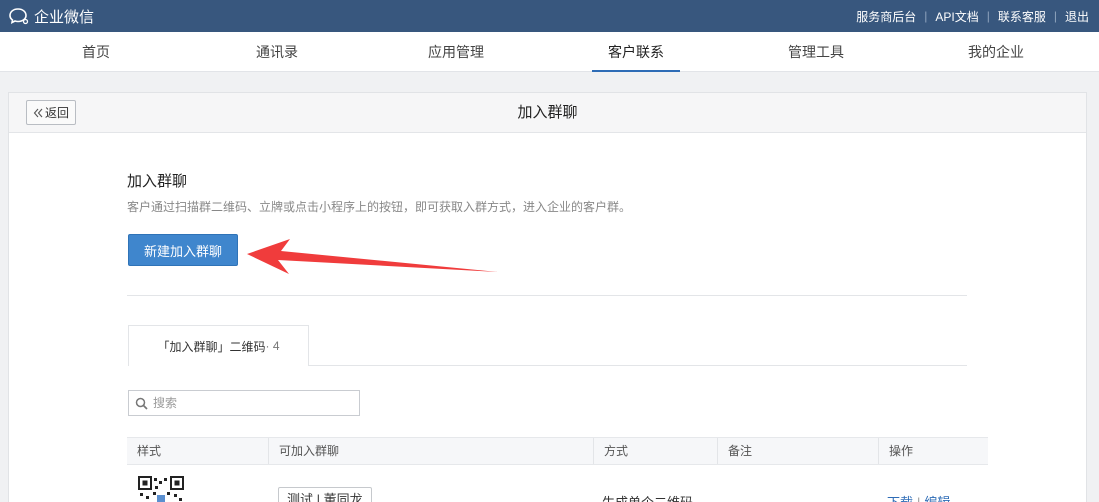  What do you see at coordinates (372, 256) in the screenshot?
I see `annotation-arrow-icon` at bounding box center [372, 256].